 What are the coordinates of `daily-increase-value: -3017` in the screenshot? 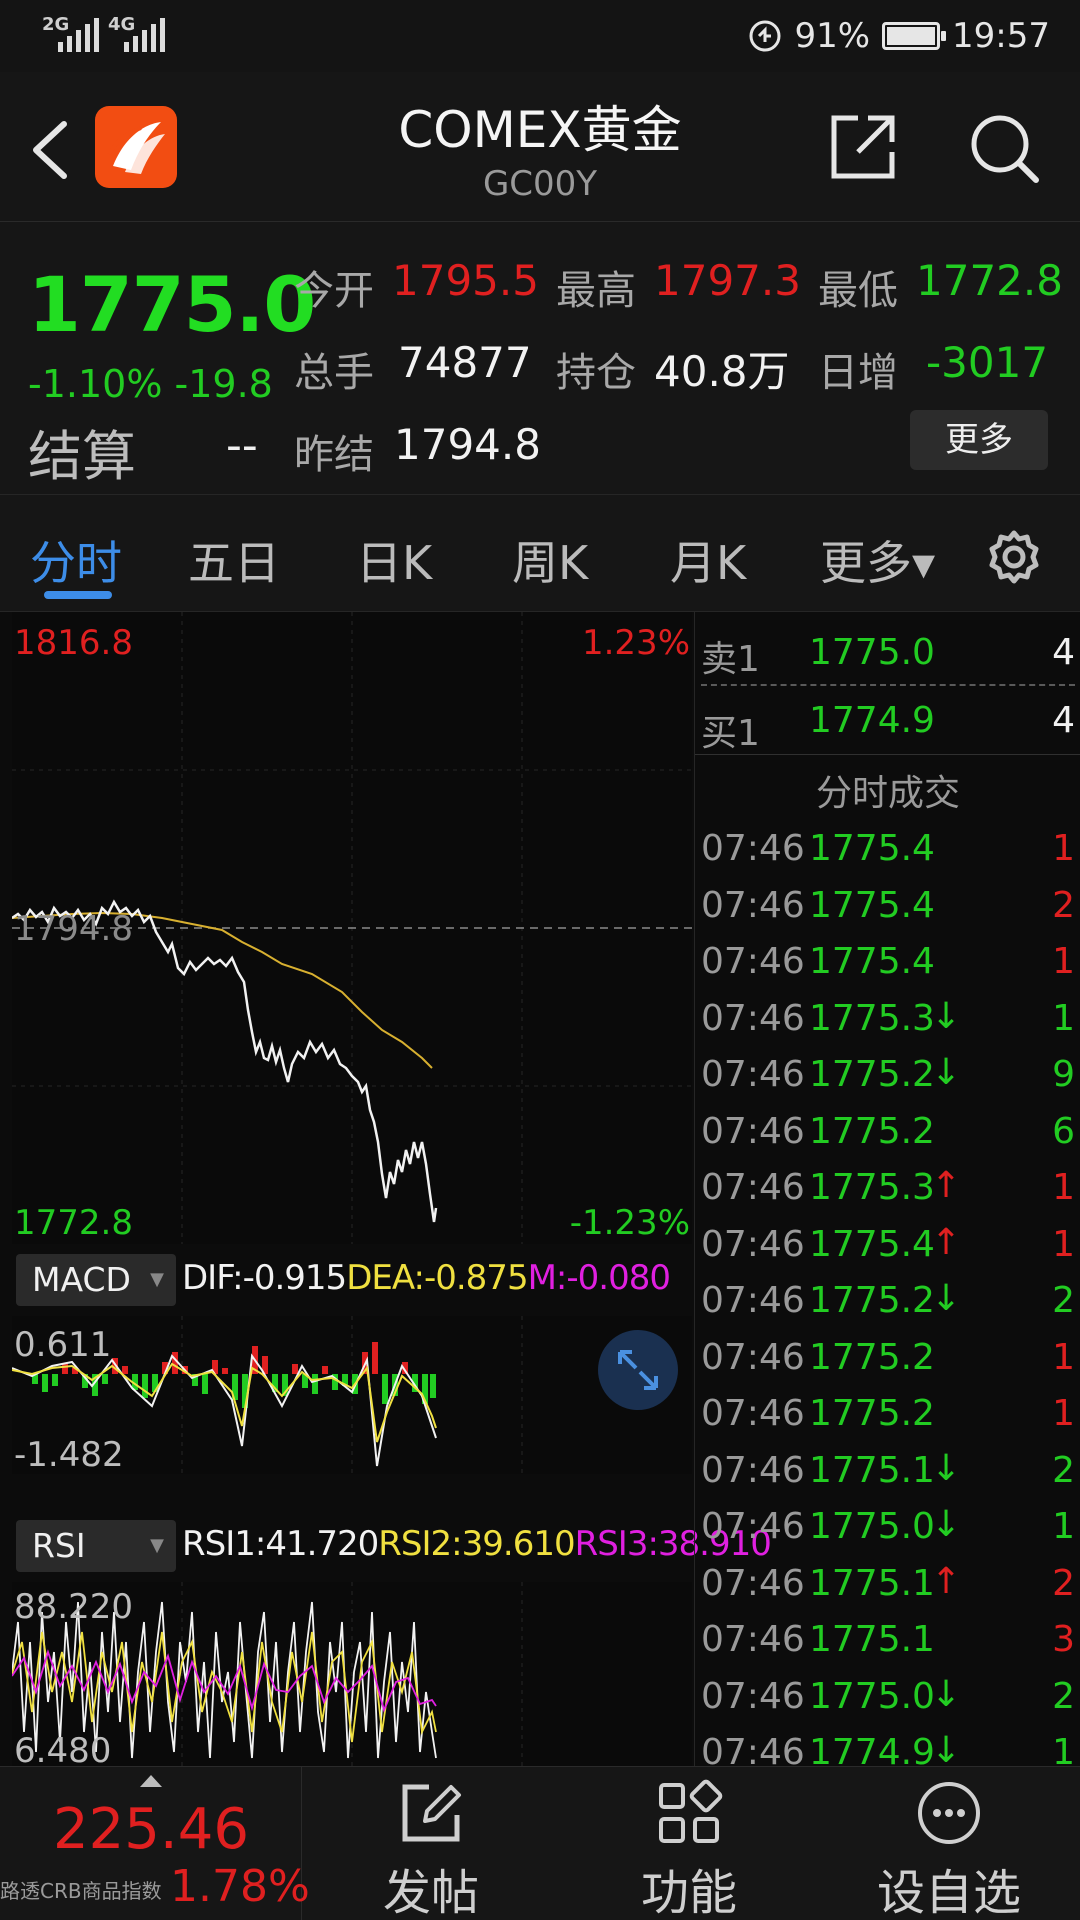 It's located at (987, 362).